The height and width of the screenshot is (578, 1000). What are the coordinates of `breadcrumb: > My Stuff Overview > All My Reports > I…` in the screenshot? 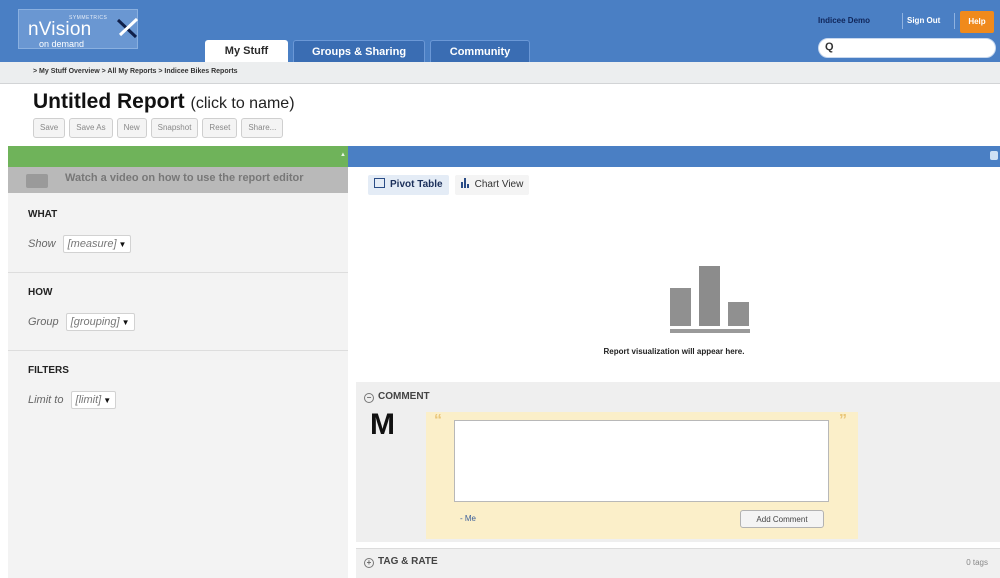 It's located at (135, 71).